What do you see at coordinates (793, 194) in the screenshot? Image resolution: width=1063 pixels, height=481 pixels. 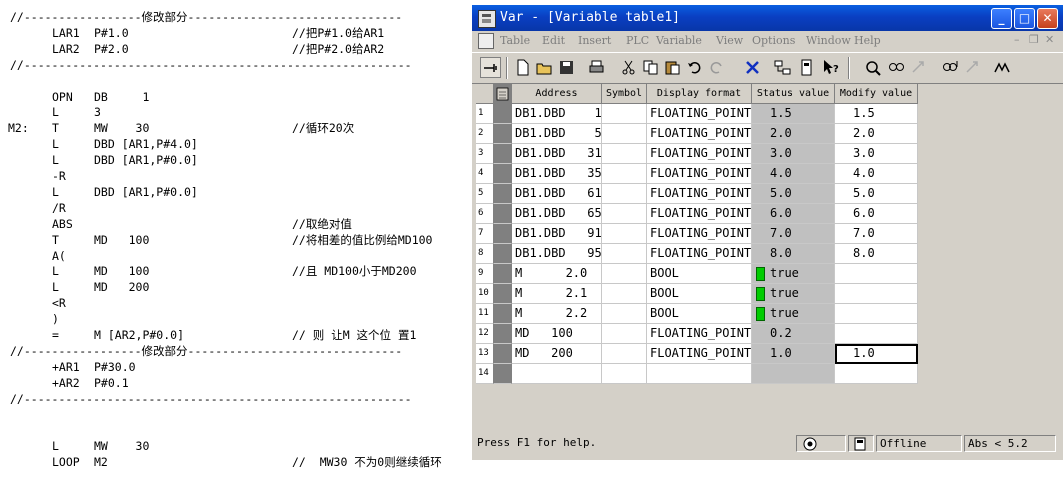 I see `status-value-cell: 5.0` at bounding box center [793, 194].